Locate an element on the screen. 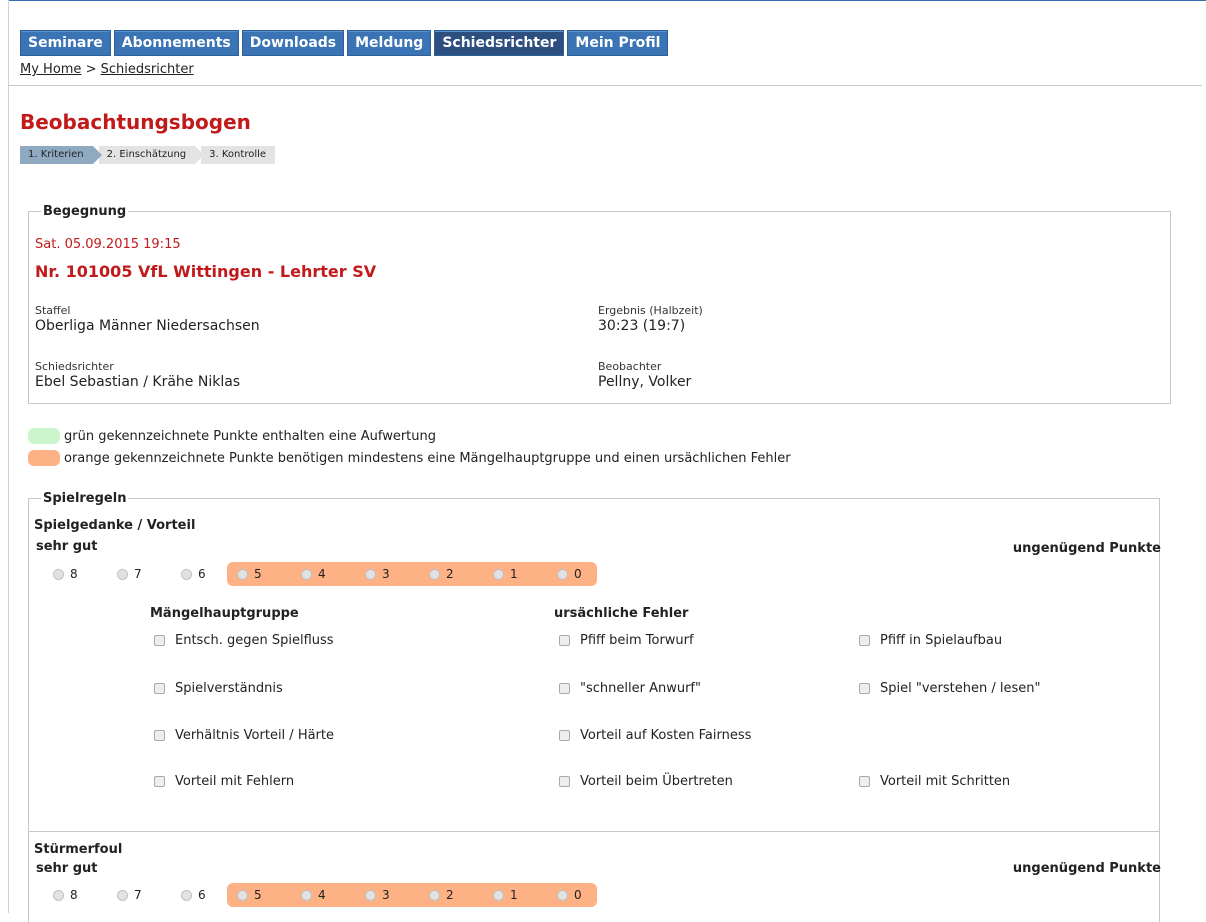 The width and height of the screenshot is (1206, 922). maengel-head: Mängelhauptgruppe is located at coordinates (224, 613).